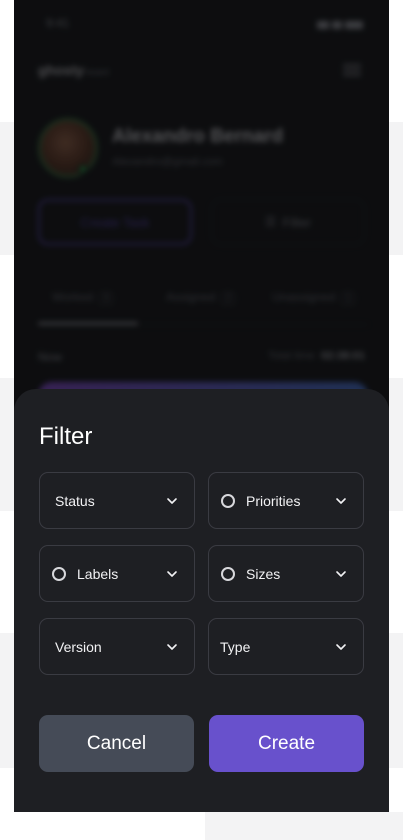  I want to click on select-label: Version, so click(78, 647).